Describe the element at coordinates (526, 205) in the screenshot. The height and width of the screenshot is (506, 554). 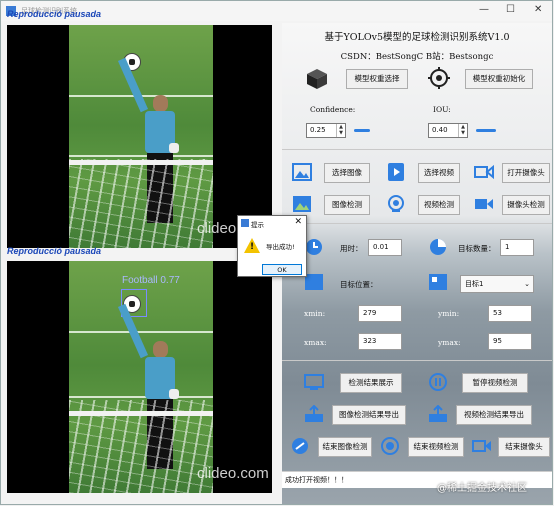
I see `camera-detect-button: 摄像头检测` at that location.